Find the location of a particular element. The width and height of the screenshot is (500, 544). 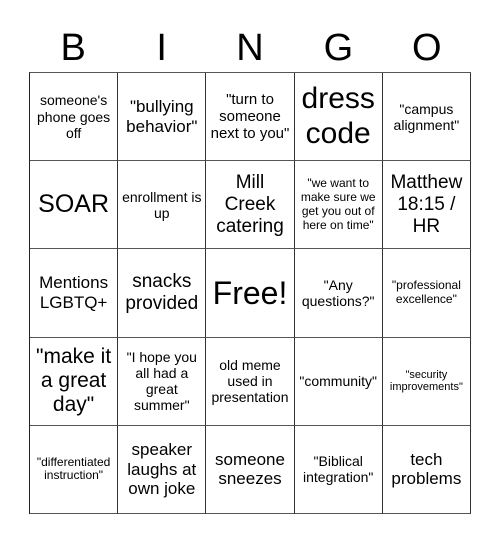

bingo-cell-text: someone's phone goes off is located at coordinates (74, 116).